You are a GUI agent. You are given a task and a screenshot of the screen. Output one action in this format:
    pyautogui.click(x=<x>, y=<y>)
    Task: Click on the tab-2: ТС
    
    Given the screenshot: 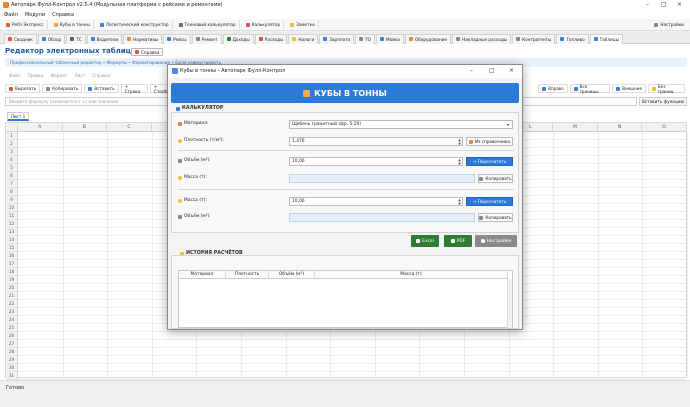 What is the action you would take?
    pyautogui.click(x=76, y=38)
    